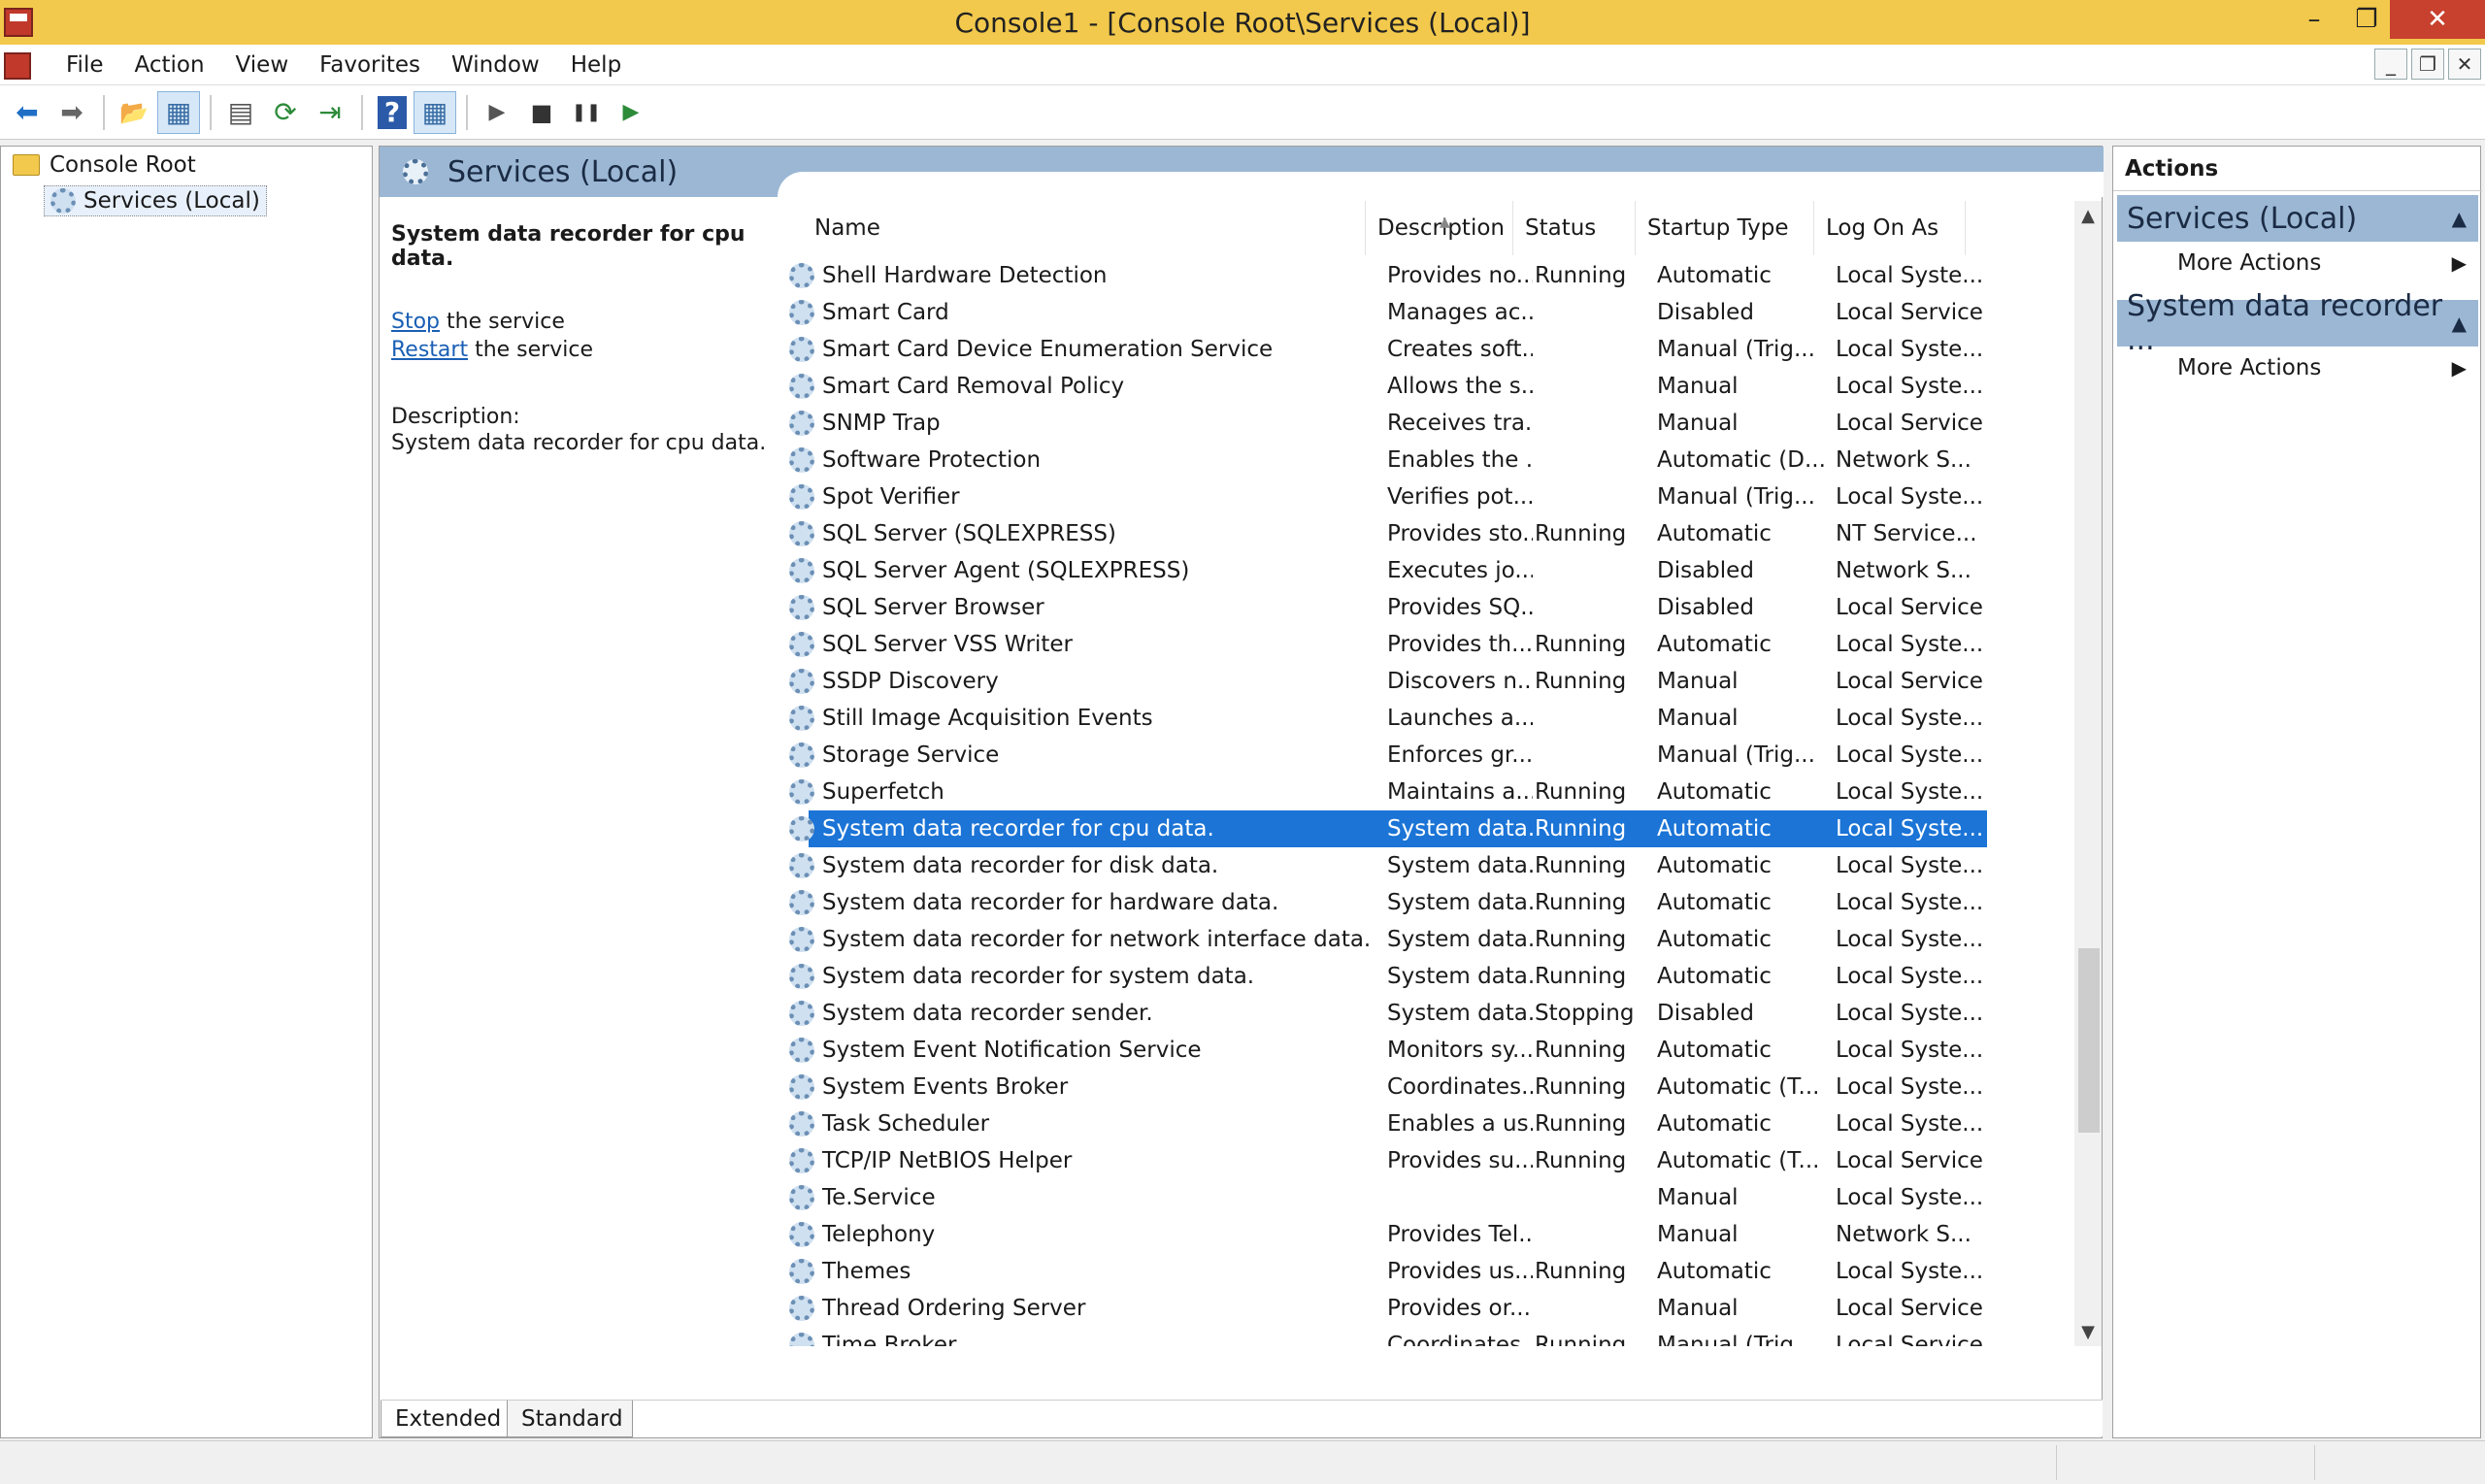  Describe the element at coordinates (2314, 19) in the screenshot. I see `minimize-button: –` at that location.